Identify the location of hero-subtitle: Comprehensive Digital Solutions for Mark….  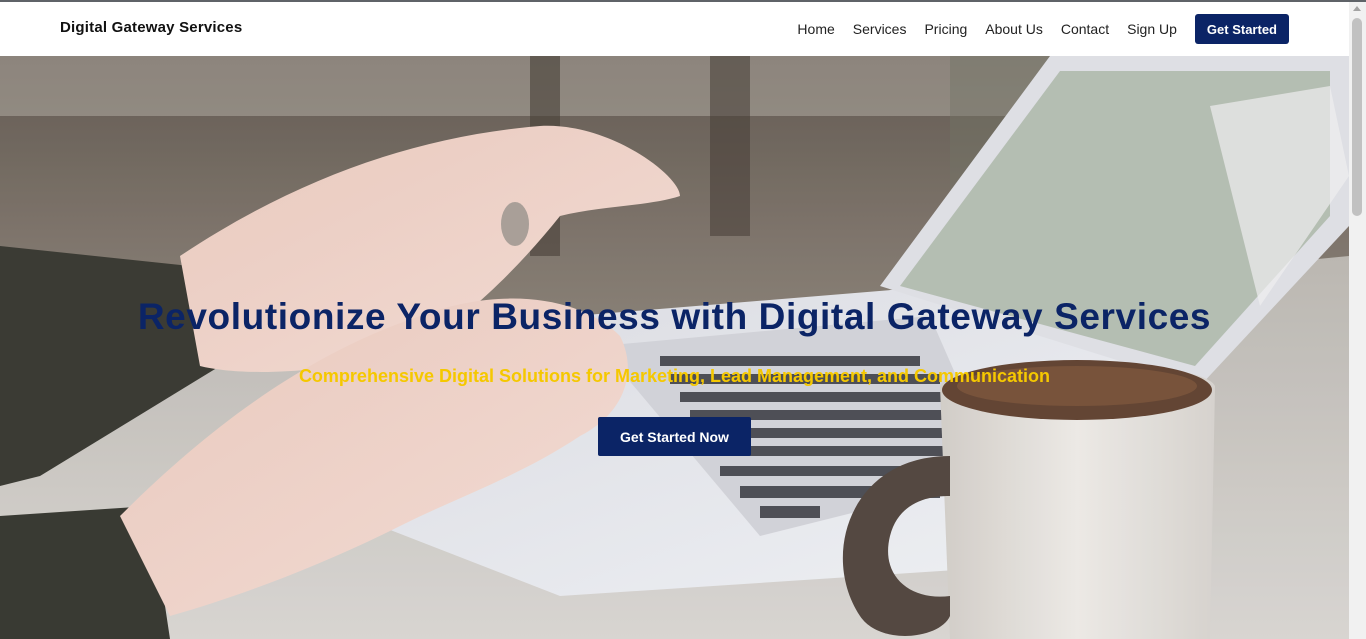
(674, 376).